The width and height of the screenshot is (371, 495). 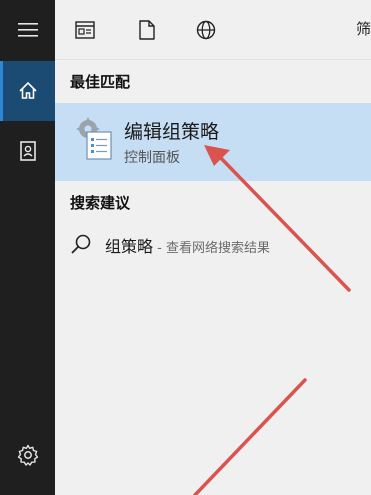 I want to click on suggestion-description: - 查看网络搜索结果, so click(x=211, y=248).